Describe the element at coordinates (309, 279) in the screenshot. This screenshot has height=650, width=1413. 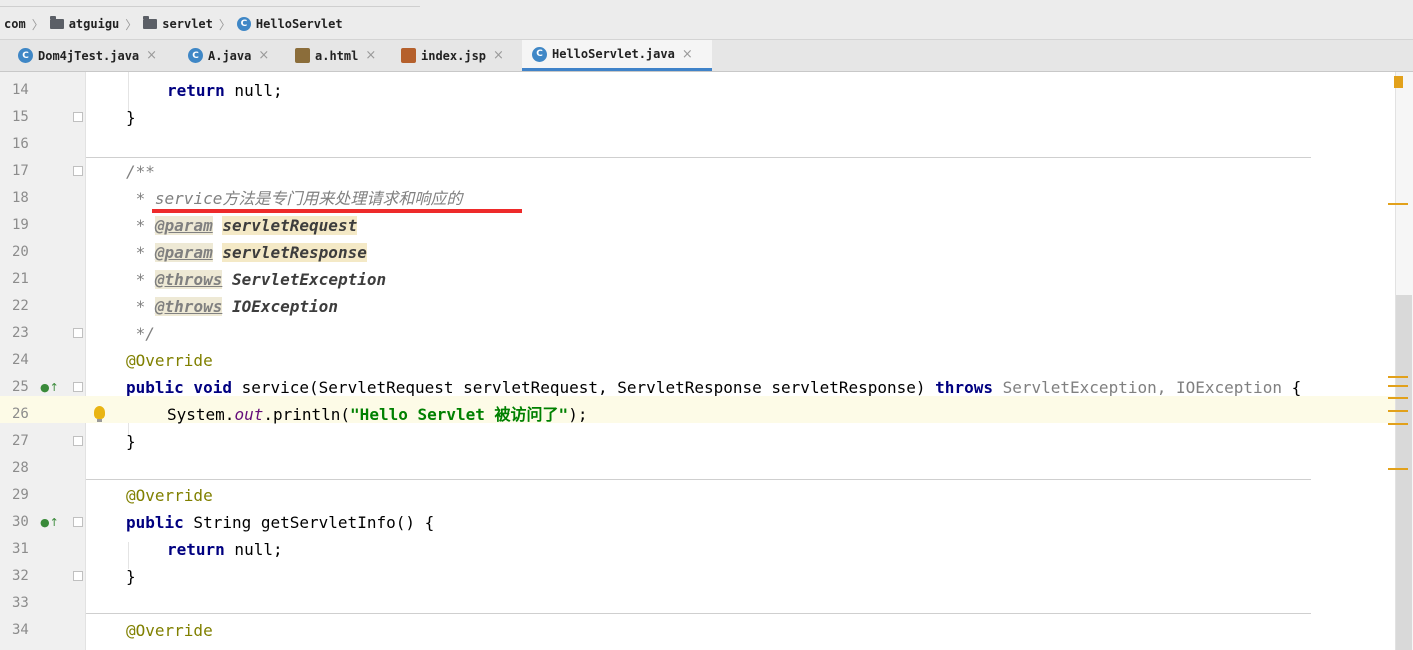
I see `exception-name: ServletException` at that location.